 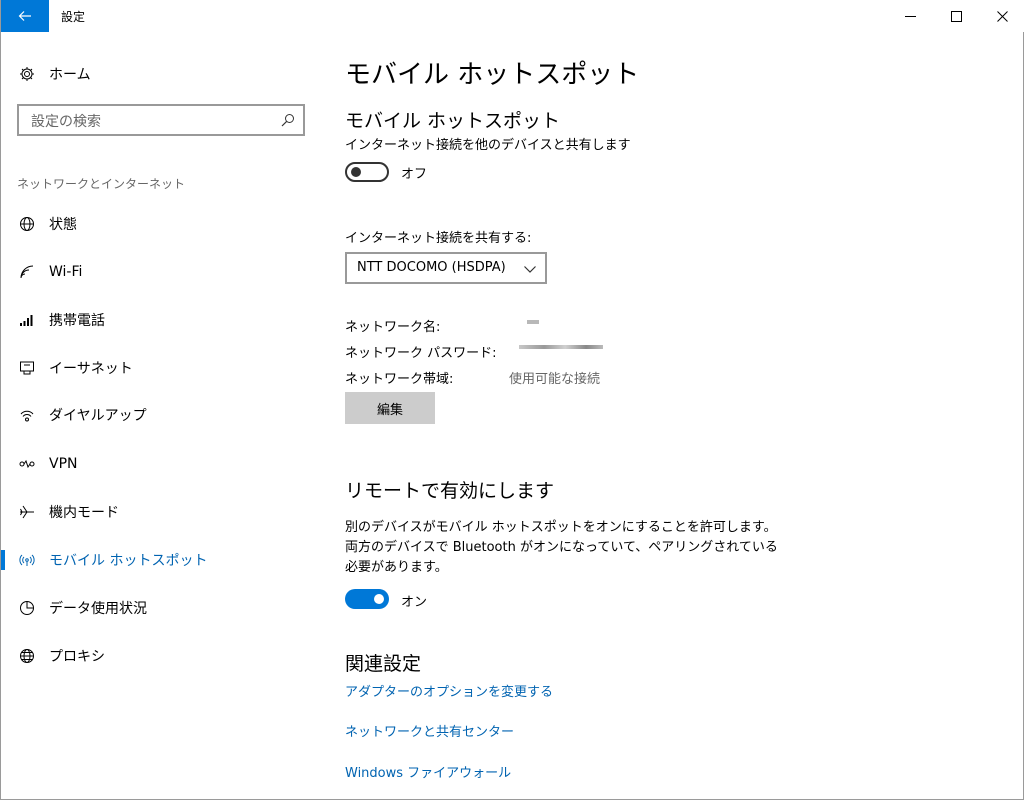 I want to click on maximize-icon, so click(x=956, y=16).